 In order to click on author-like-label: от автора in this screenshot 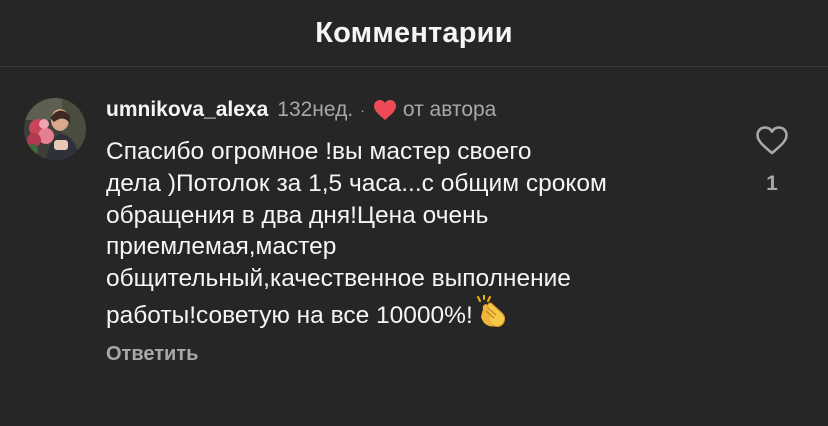, I will do `click(449, 109)`.